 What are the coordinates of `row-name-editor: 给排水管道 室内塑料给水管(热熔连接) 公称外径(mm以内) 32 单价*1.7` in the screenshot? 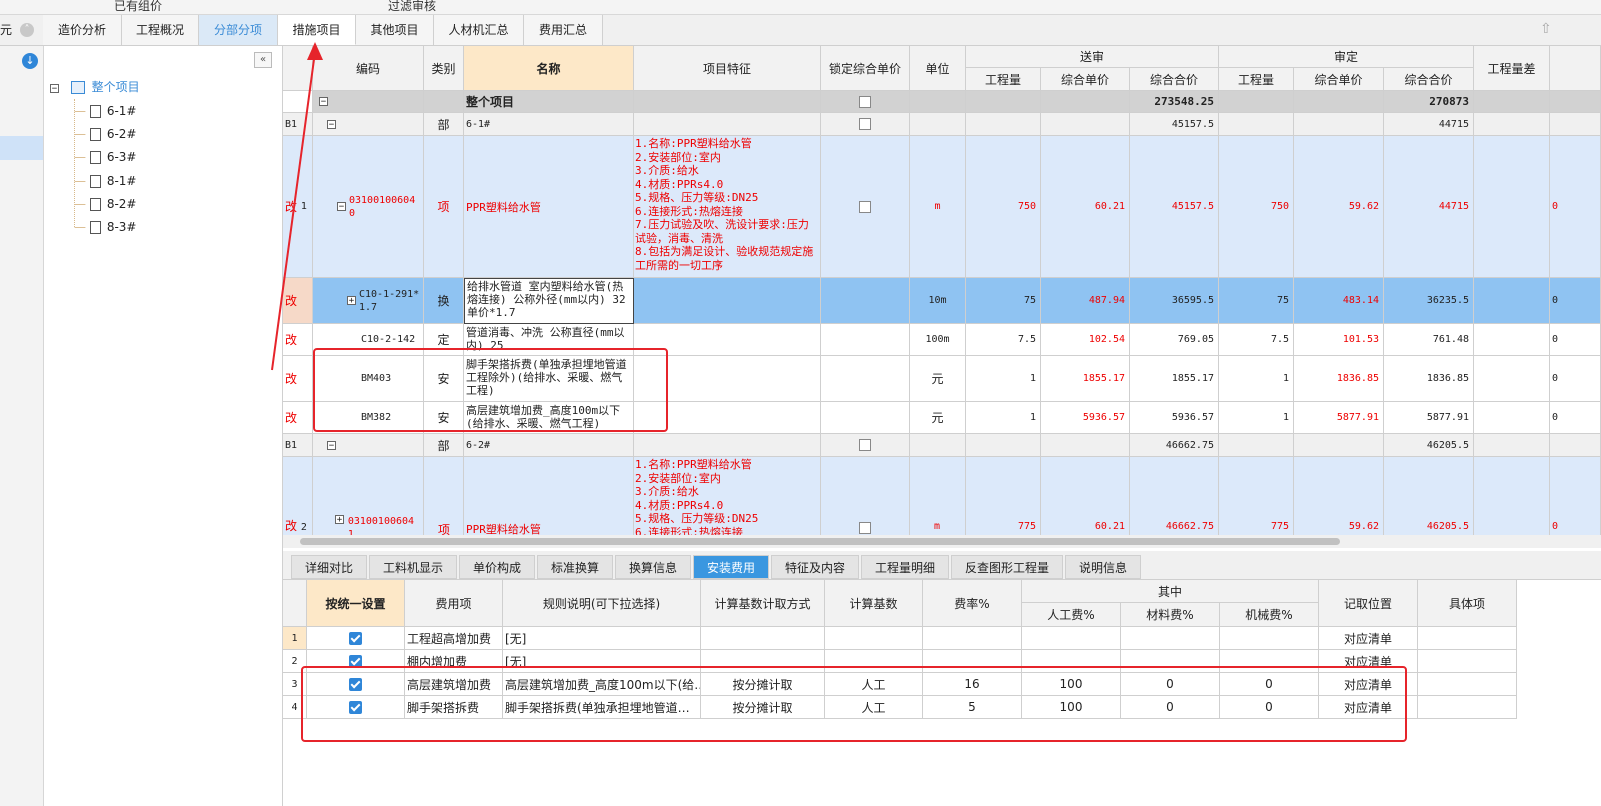 It's located at (549, 301).